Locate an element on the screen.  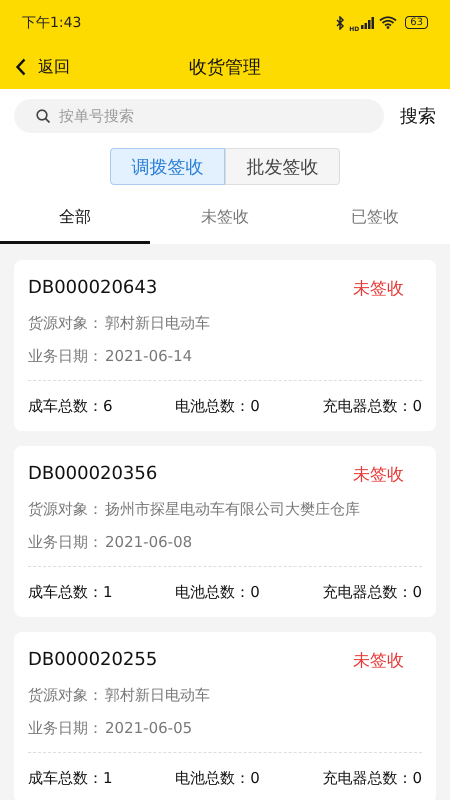
order-number: DB000020356 is located at coordinates (93, 474).